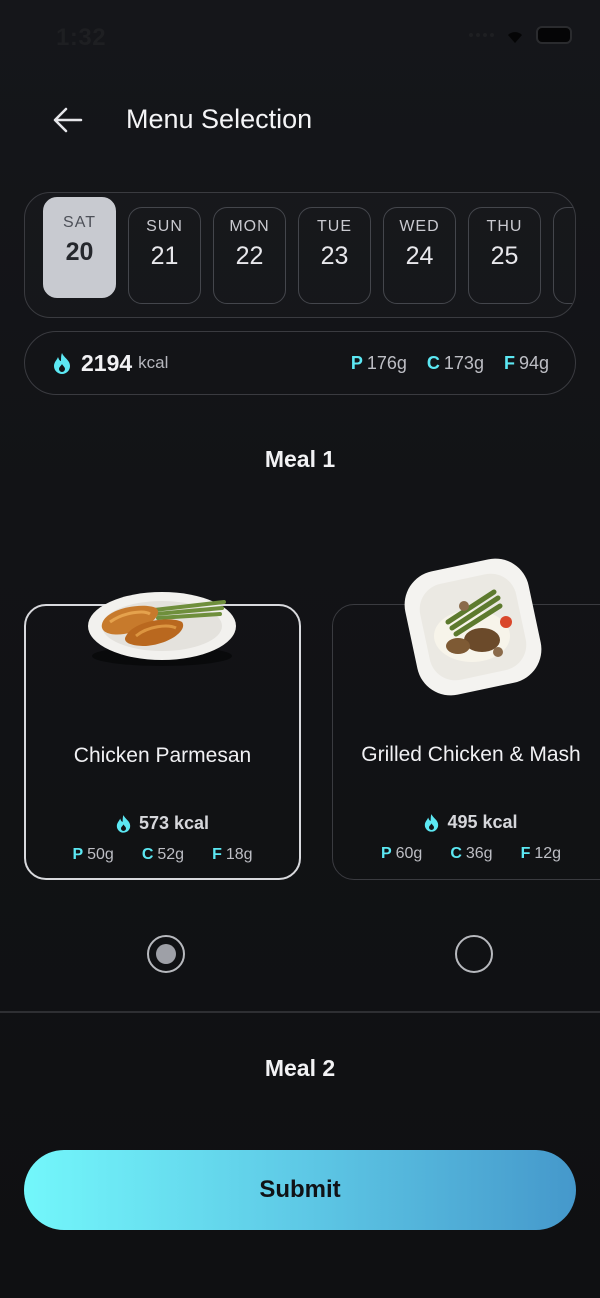  I want to click on meal-option-2-radio, so click(474, 954).